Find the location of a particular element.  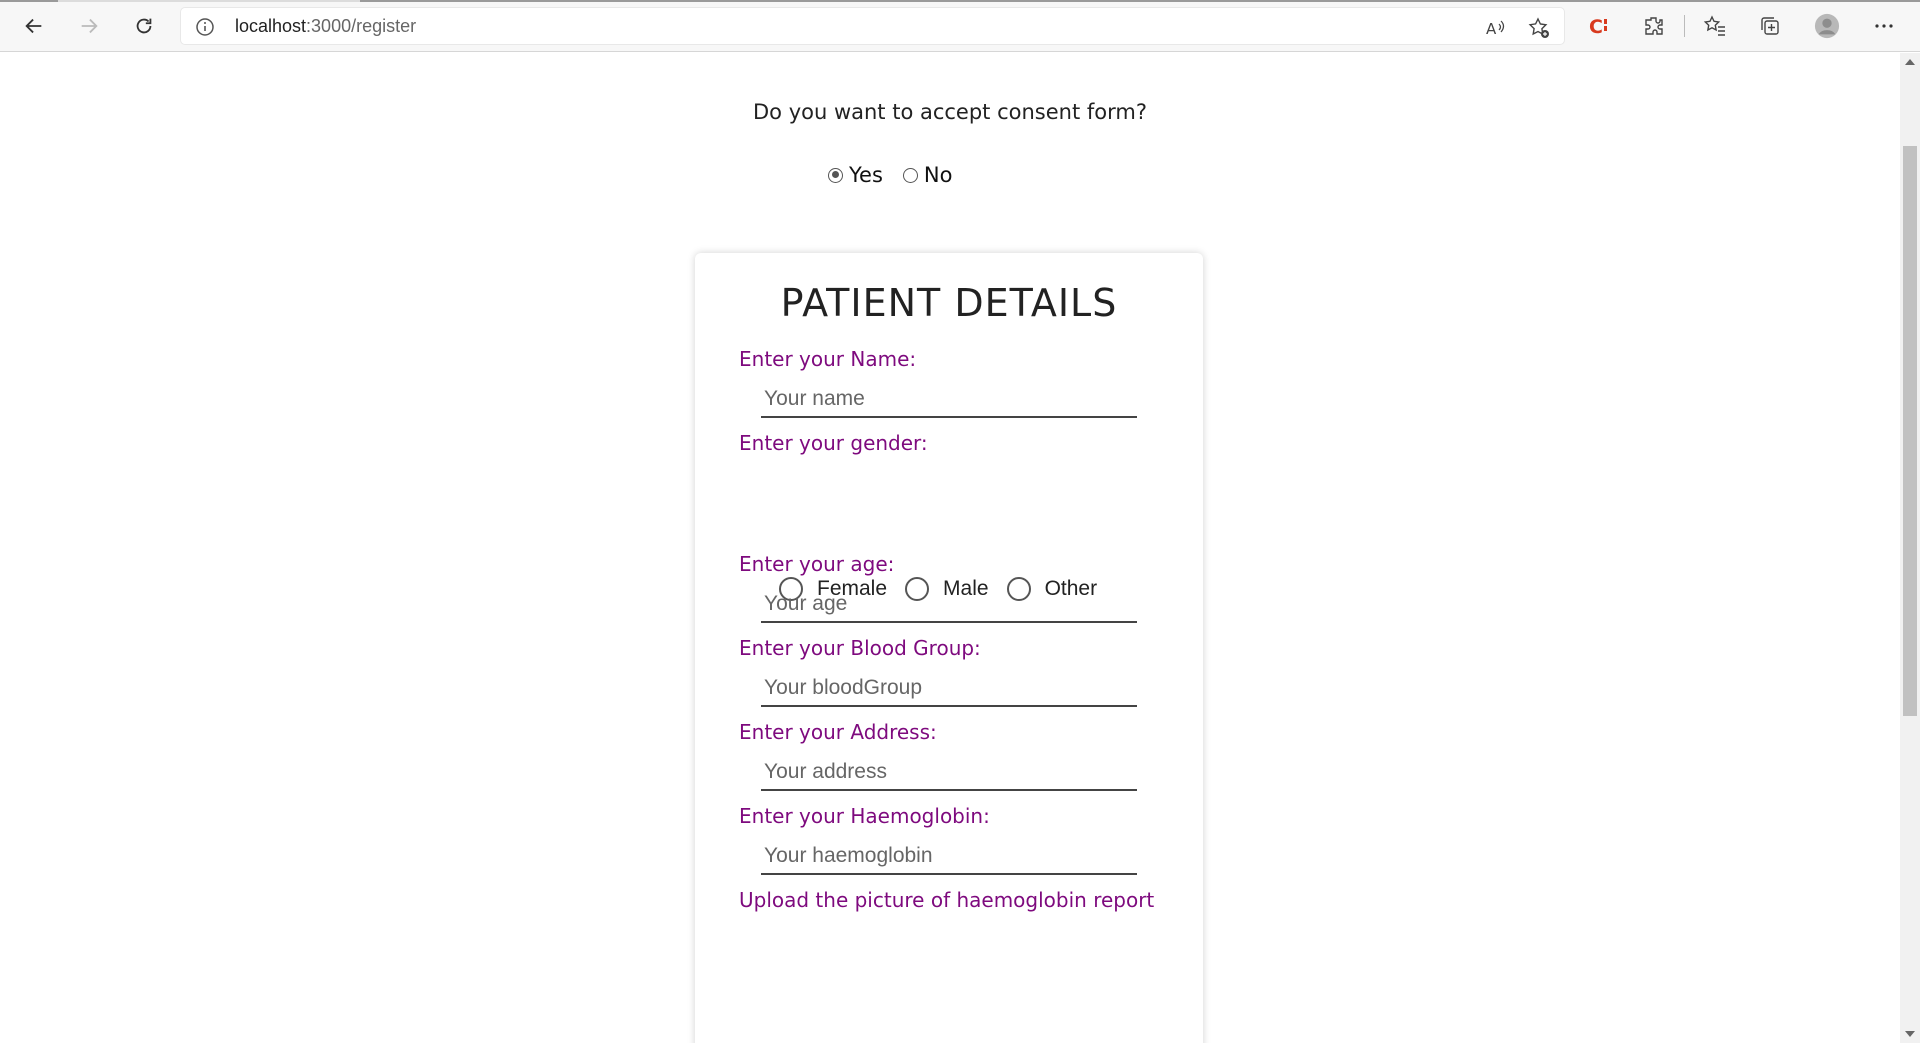

url-host: localhost is located at coordinates (271, 26).